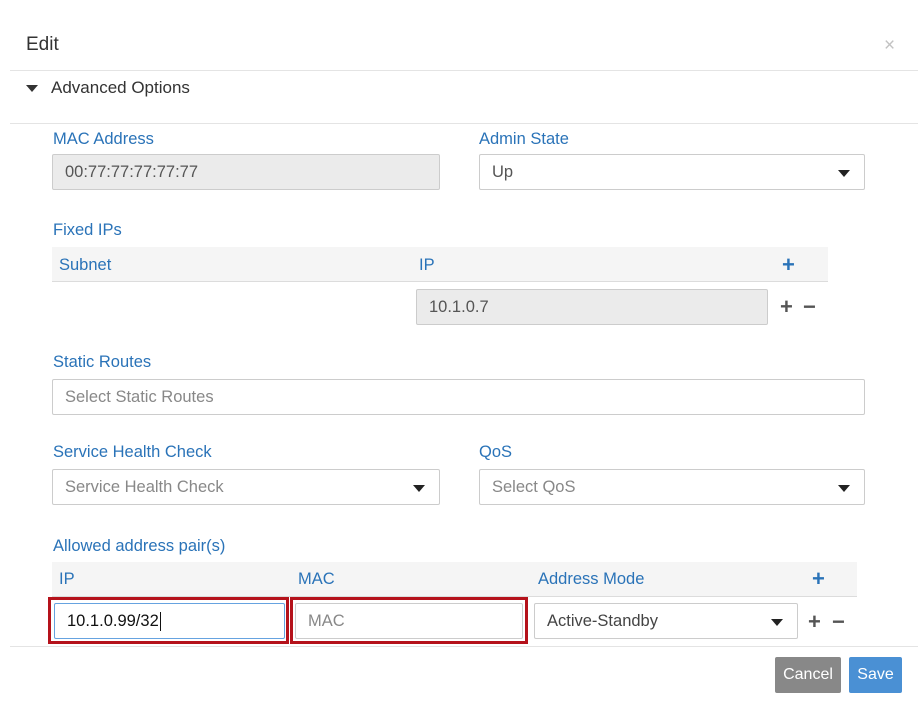 The height and width of the screenshot is (706, 922). Describe the element at coordinates (440, 264) in the screenshot. I see `fixed-ips-header-row` at that location.